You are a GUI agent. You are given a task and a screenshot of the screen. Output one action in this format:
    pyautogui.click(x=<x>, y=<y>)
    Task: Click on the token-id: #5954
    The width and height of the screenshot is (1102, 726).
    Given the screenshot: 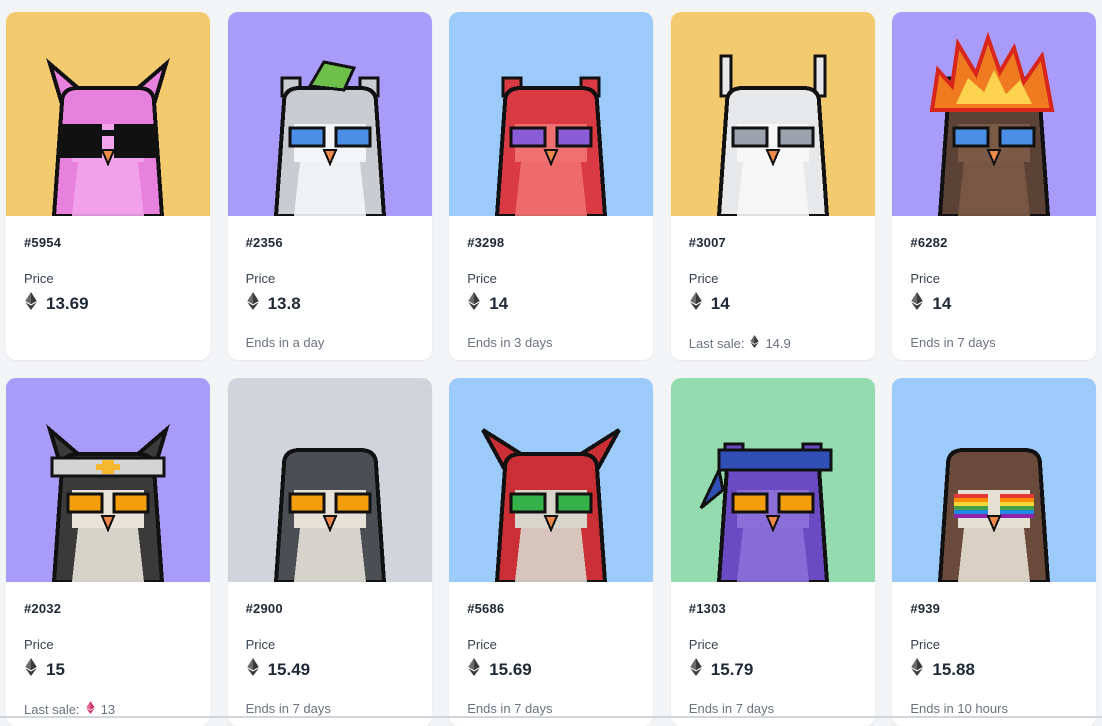 What is the action you would take?
    pyautogui.click(x=43, y=242)
    